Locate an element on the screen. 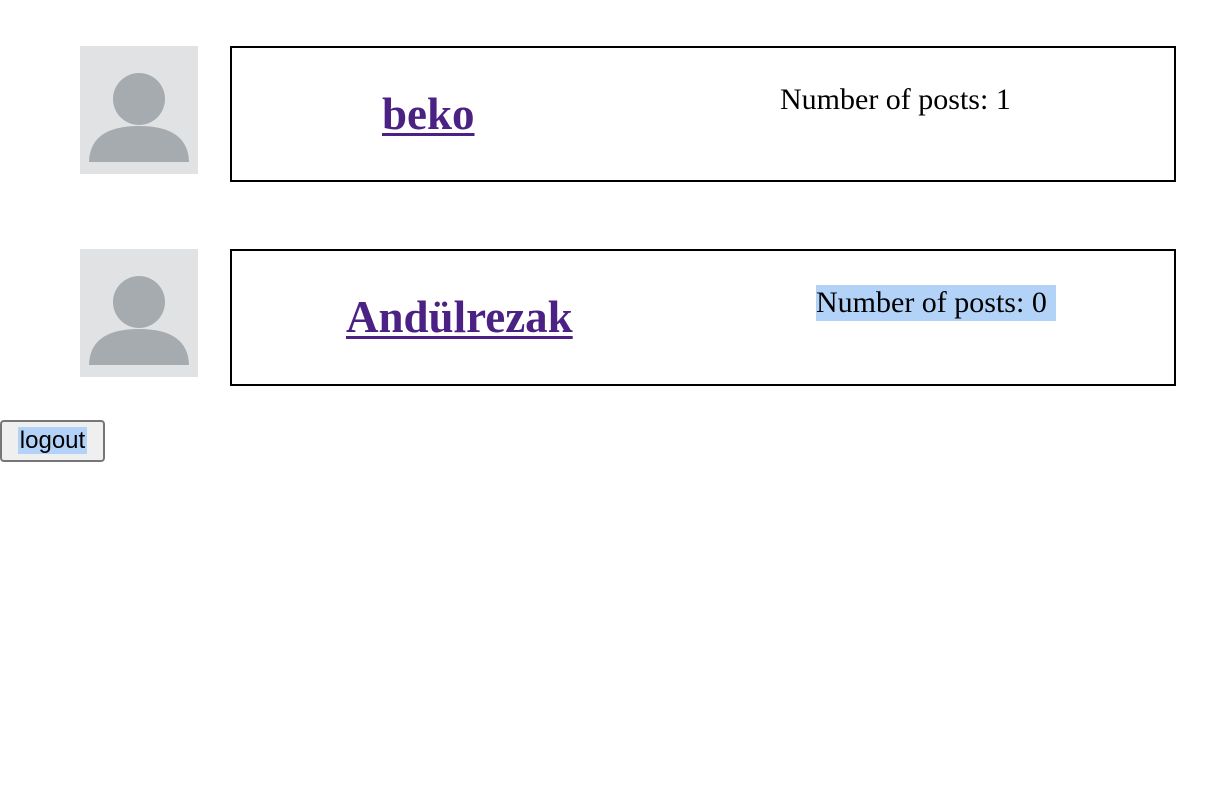 The width and height of the screenshot is (1220, 786). username-link: Andülrezak is located at coordinates (459, 317).